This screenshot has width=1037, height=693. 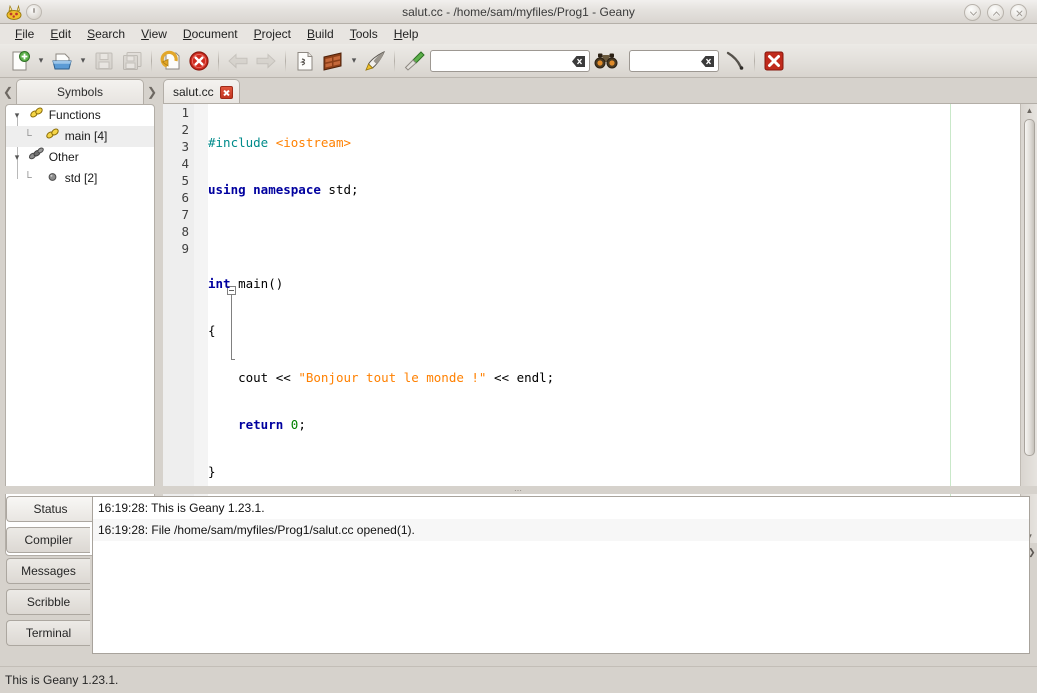 I want to click on other-links-icon, so click(x=36, y=157).